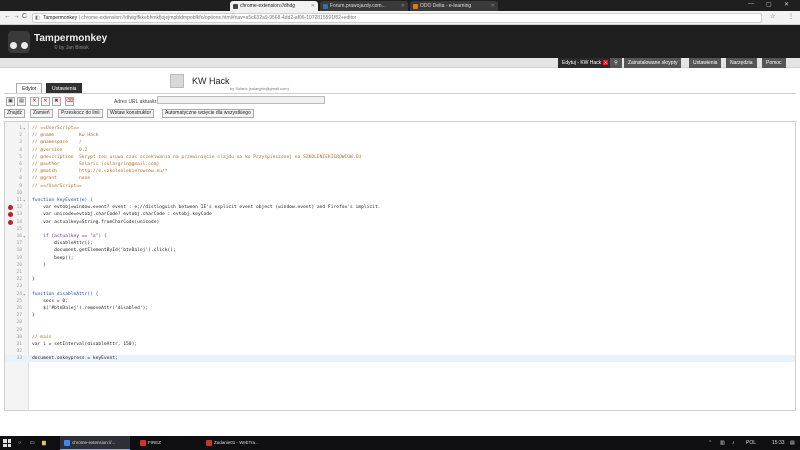 The image size is (800, 450). I want to click on code-line: 15, so click(400, 229).